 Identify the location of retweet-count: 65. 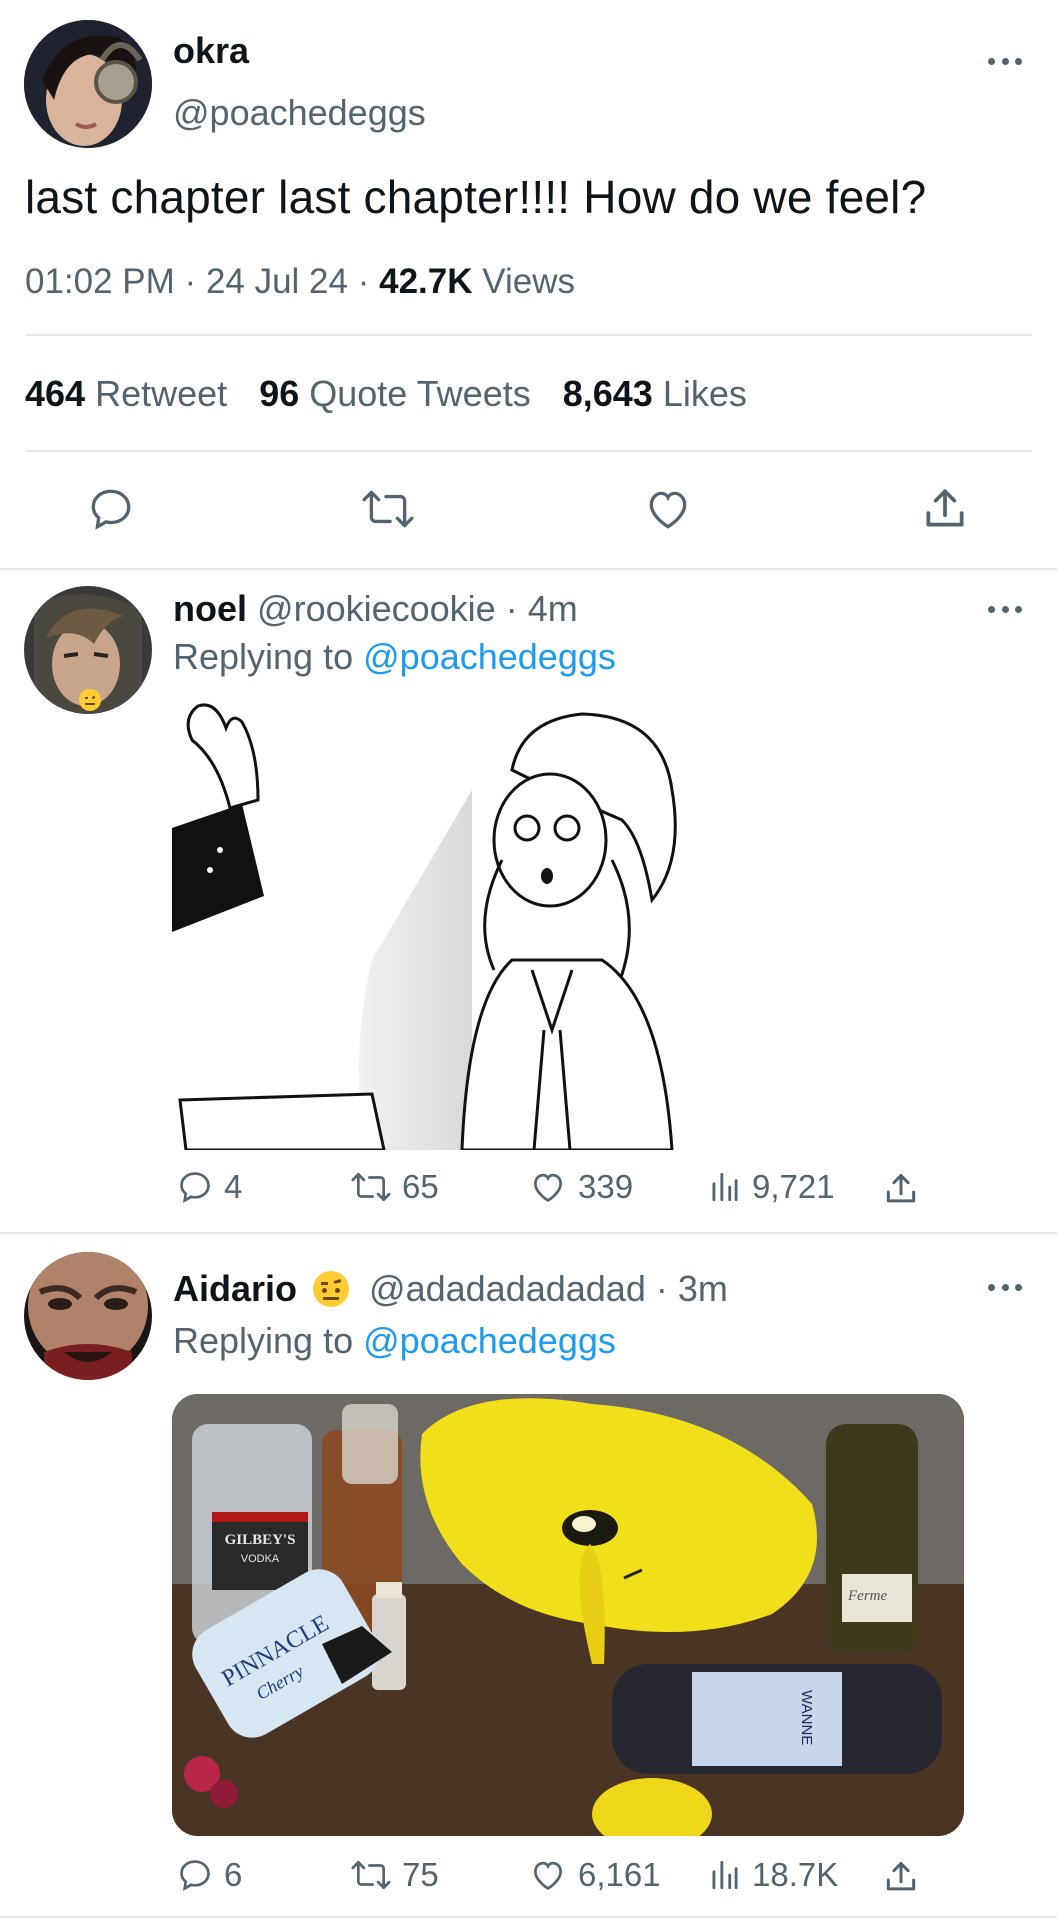
(420, 1186).